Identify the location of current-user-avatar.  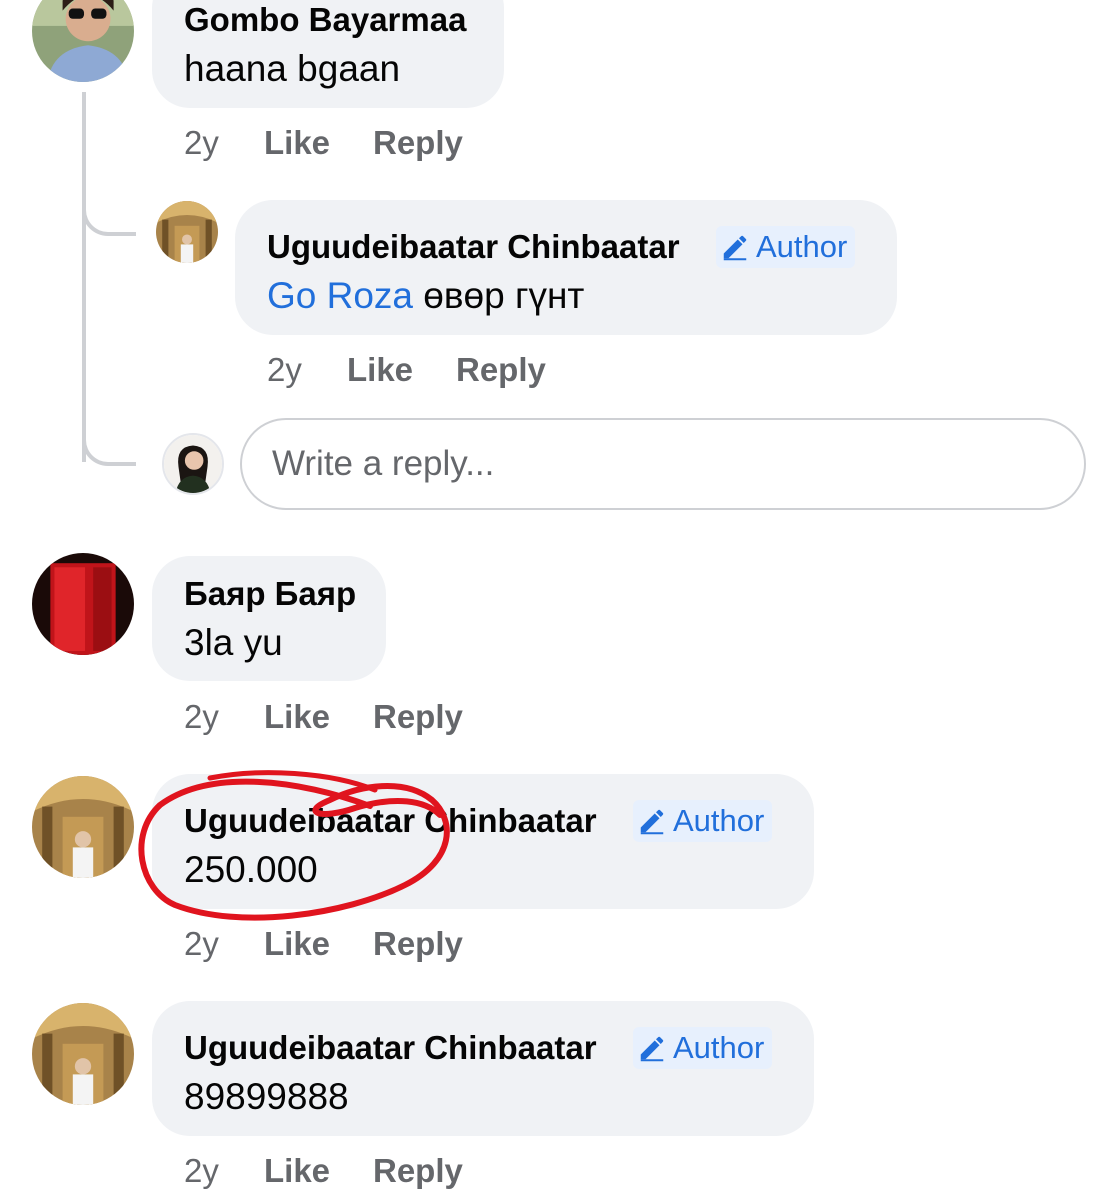
(193, 464).